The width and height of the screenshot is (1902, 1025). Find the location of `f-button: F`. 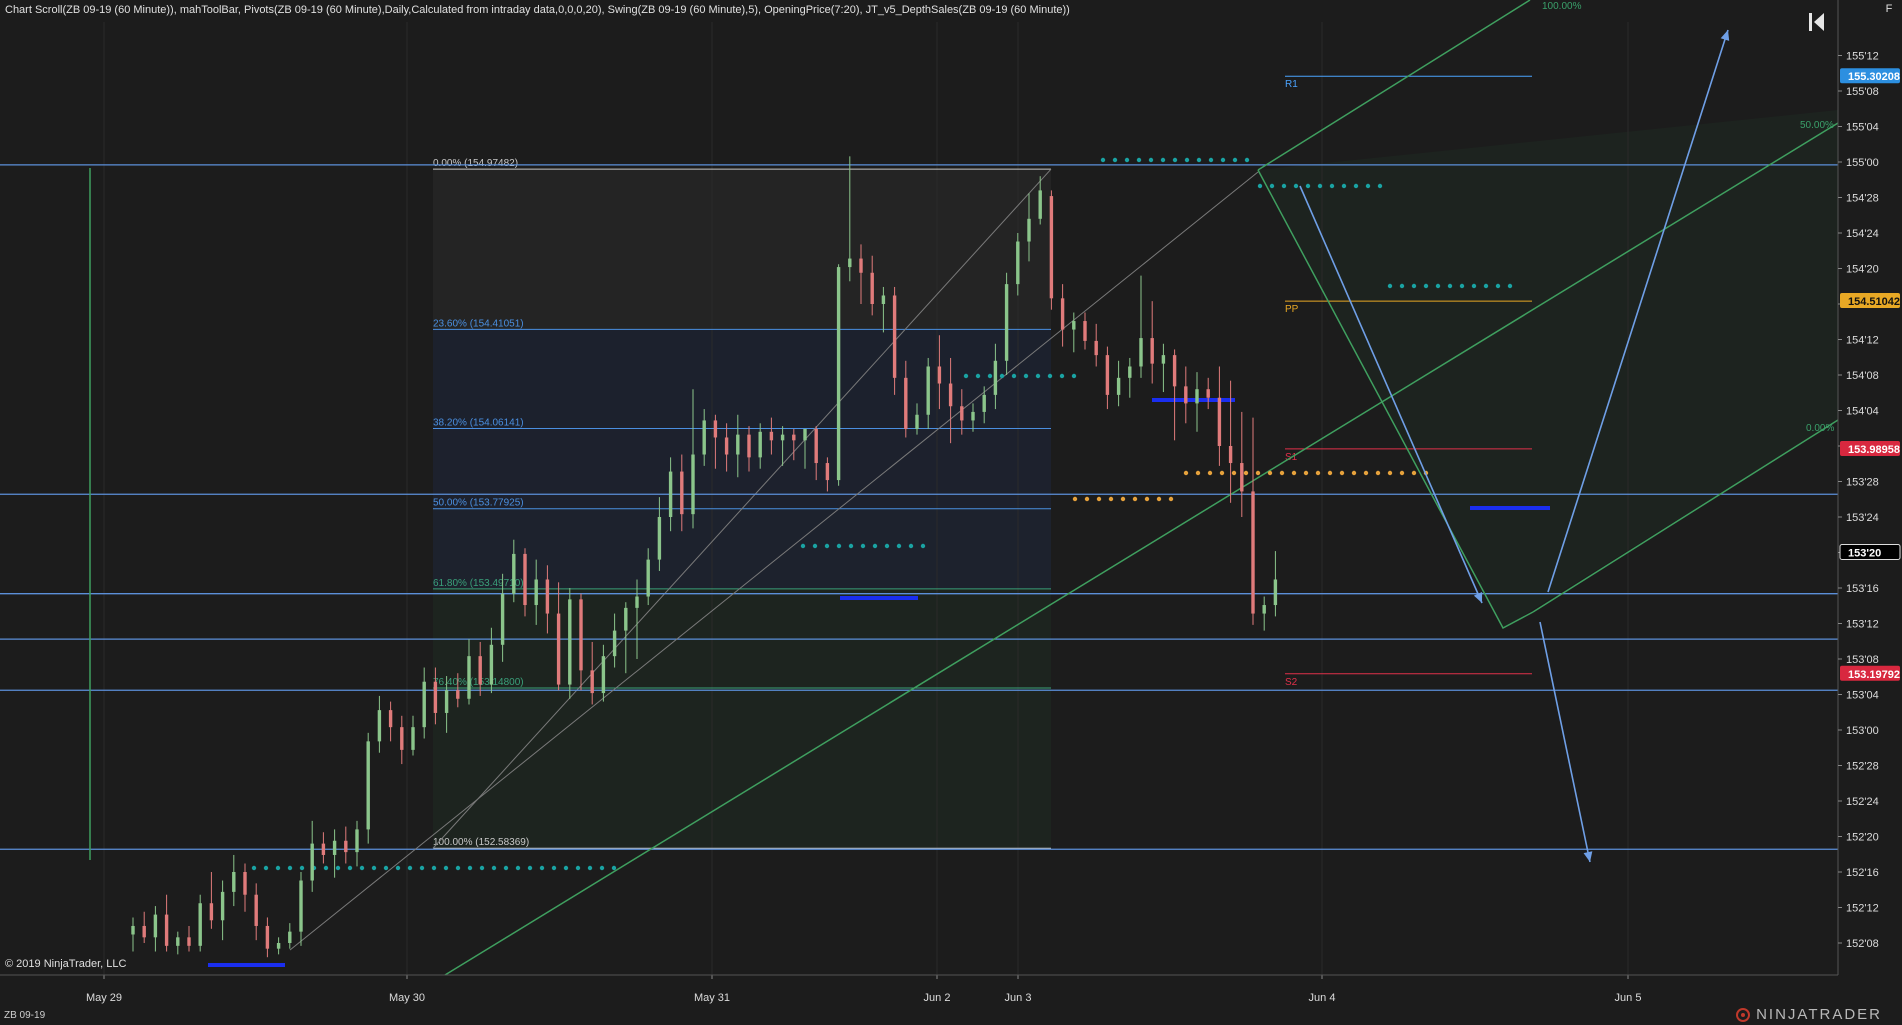

f-button: F is located at coordinates (1889, 9).